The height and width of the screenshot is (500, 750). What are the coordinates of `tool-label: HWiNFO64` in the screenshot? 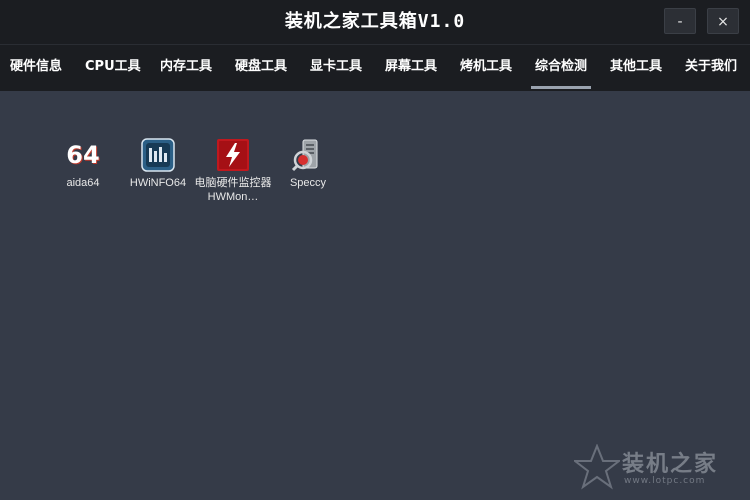 It's located at (158, 183).